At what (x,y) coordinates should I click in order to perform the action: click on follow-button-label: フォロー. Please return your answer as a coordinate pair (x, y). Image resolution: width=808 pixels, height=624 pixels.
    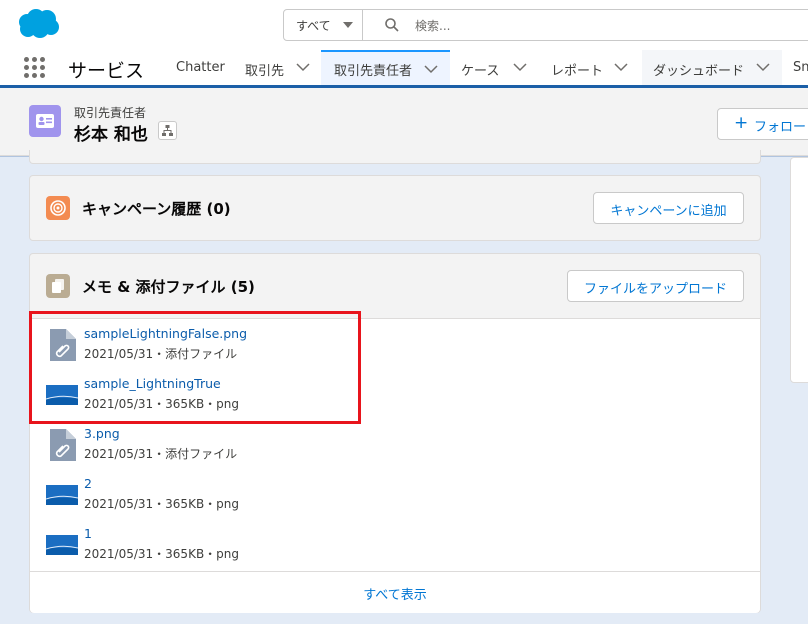
    Looking at the image, I should click on (780, 127).